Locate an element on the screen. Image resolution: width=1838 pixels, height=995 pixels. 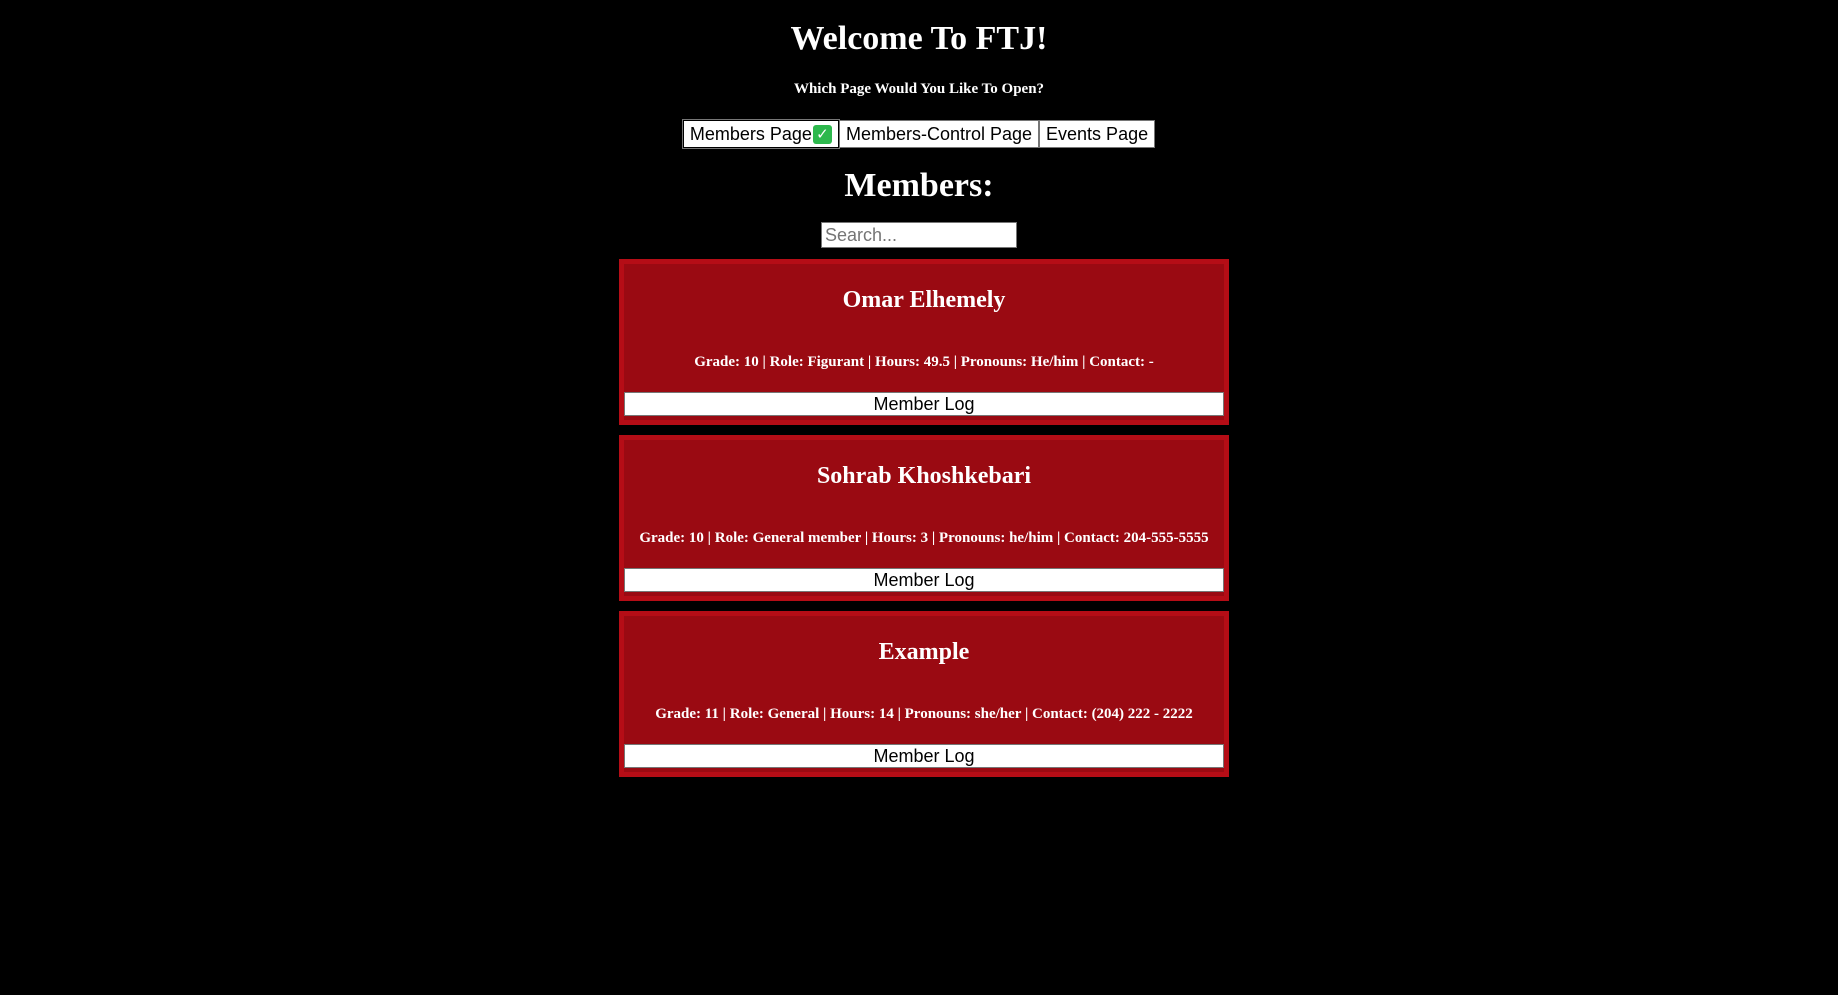
search-input is located at coordinates (919, 235).